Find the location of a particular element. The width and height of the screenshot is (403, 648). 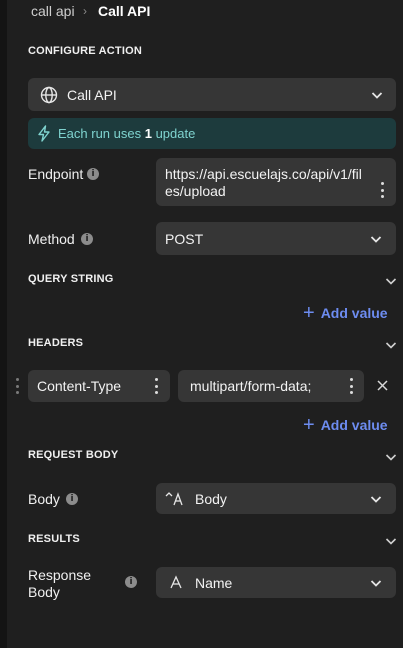

header-value-input: multipart/form-data; is located at coordinates (271, 386).